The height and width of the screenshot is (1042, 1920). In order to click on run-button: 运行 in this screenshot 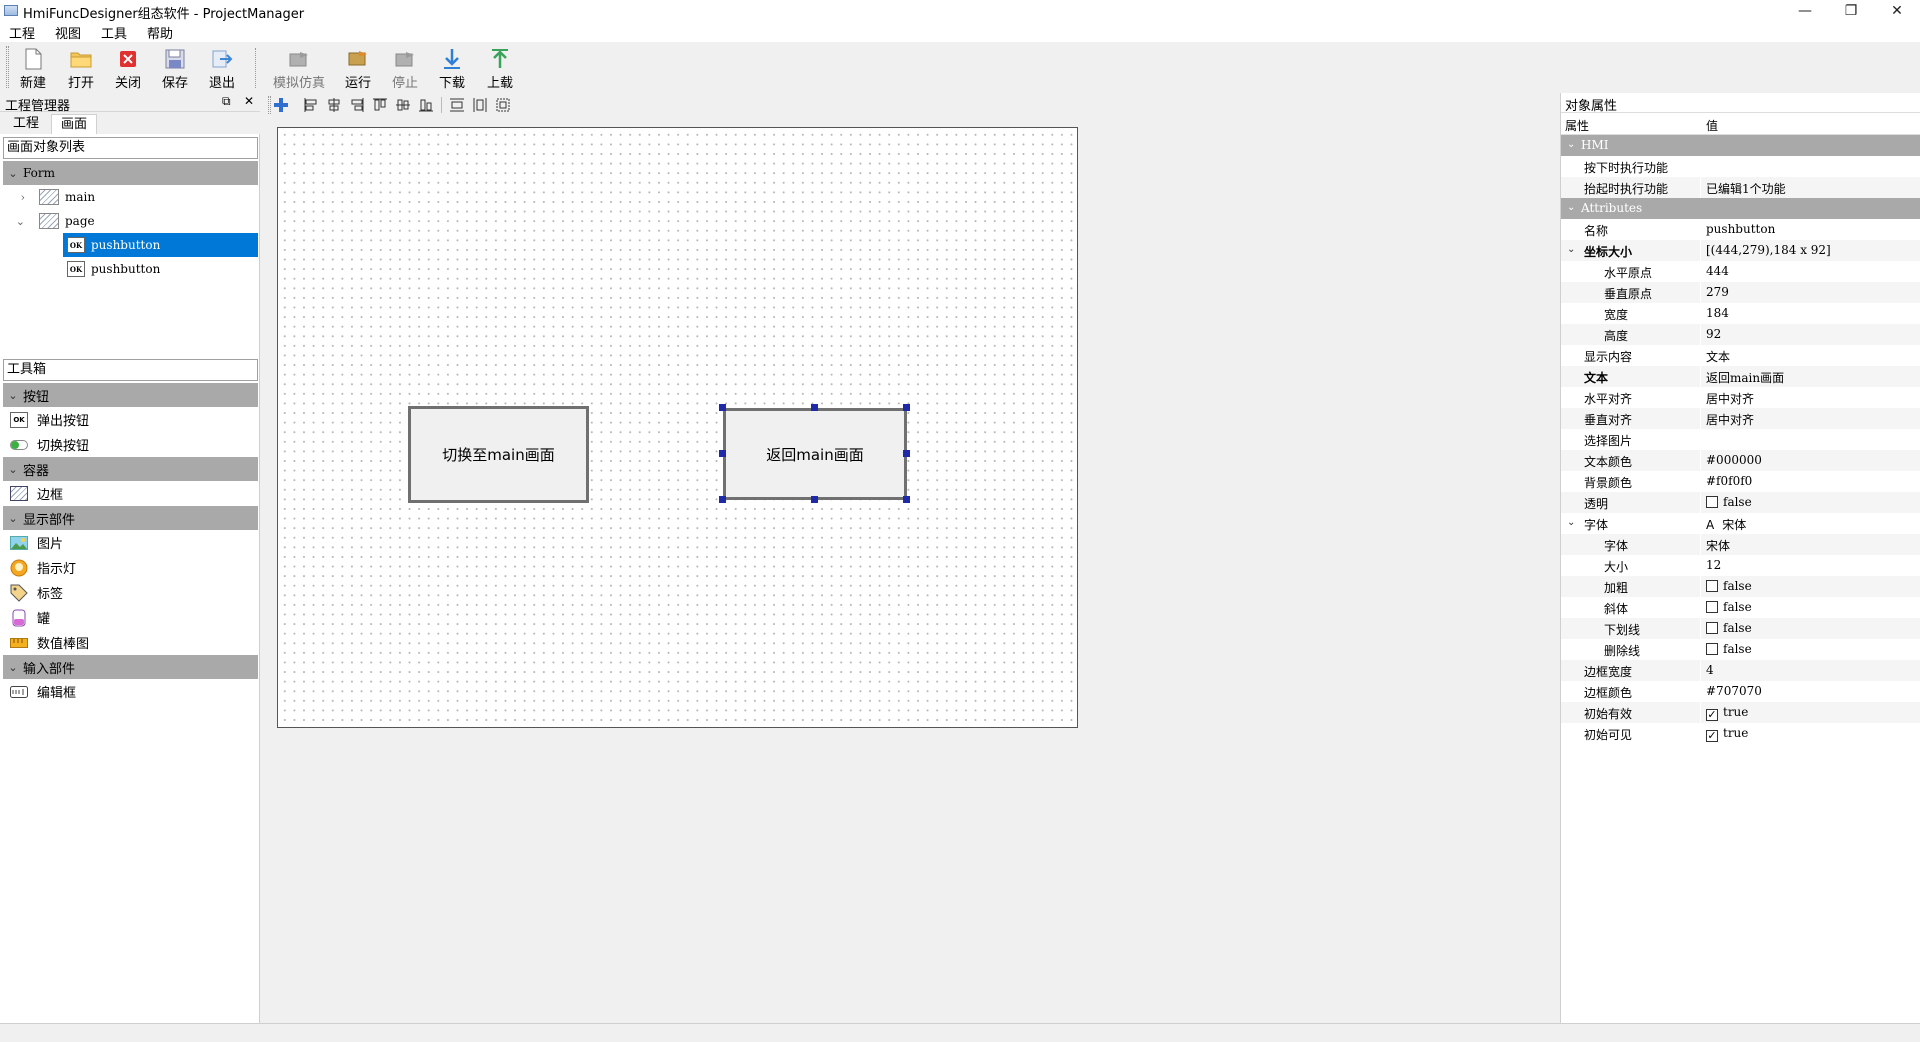, I will do `click(358, 70)`.